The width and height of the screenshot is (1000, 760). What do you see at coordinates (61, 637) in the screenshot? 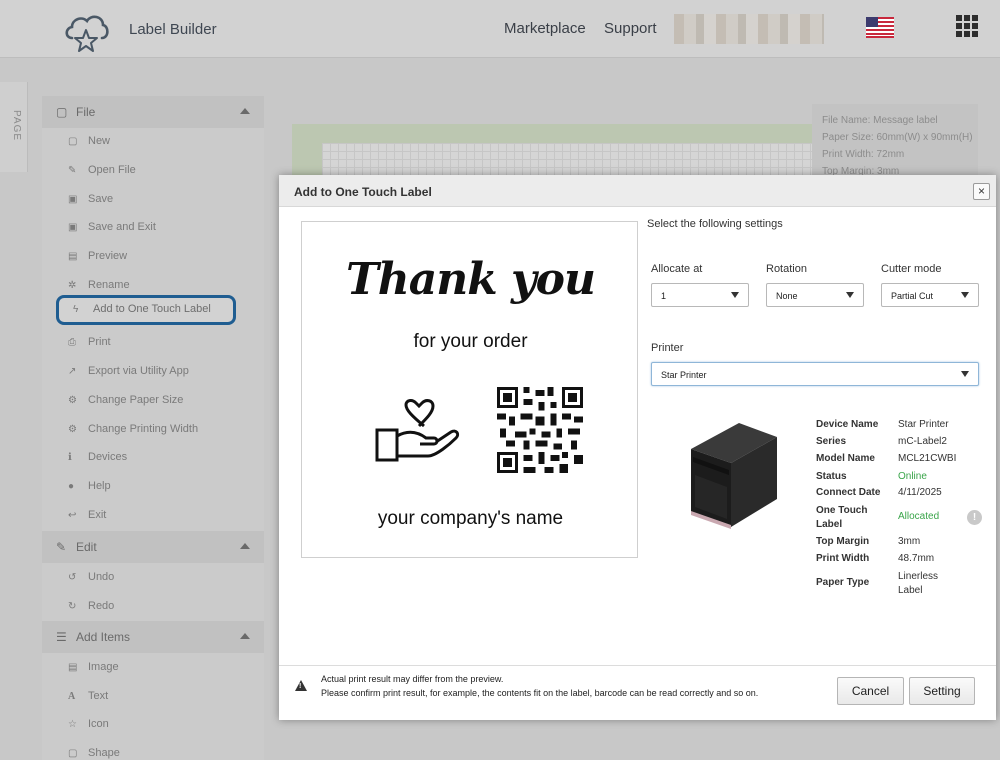
I see `list-icon: ☰` at bounding box center [61, 637].